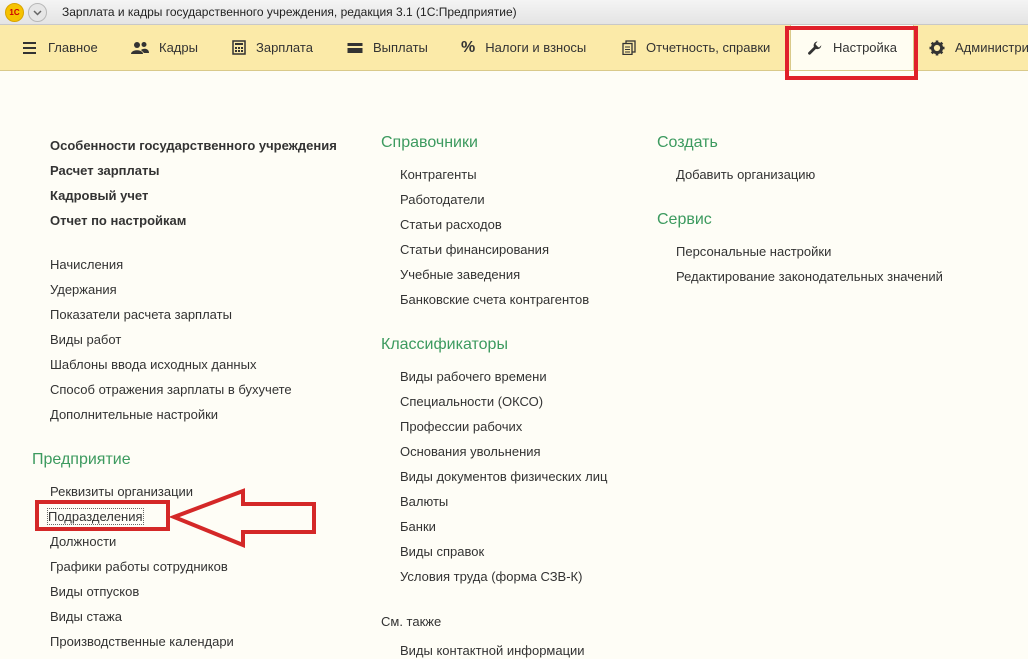 The width and height of the screenshot is (1028, 659). Describe the element at coordinates (461, 426) in the screenshot. I see `link-professions: Профессии рабочих` at that location.